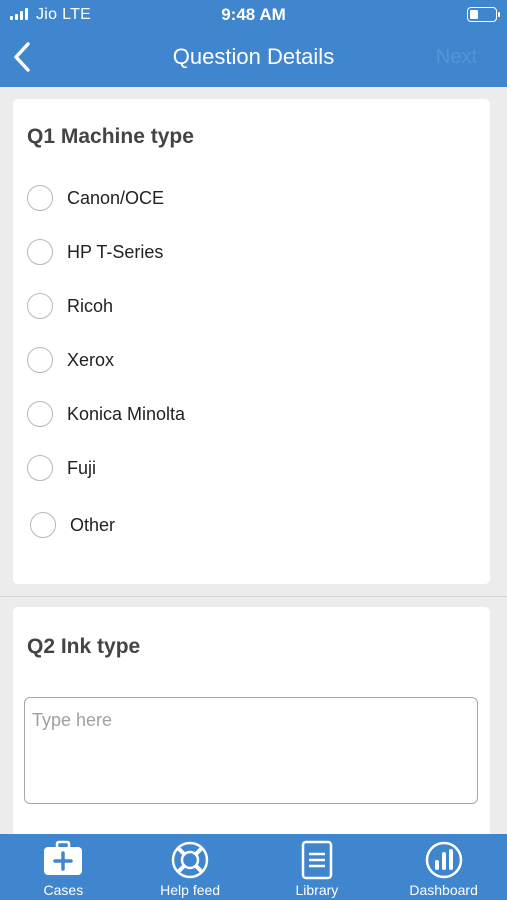  What do you see at coordinates (443, 860) in the screenshot?
I see `bar-chart-icon` at bounding box center [443, 860].